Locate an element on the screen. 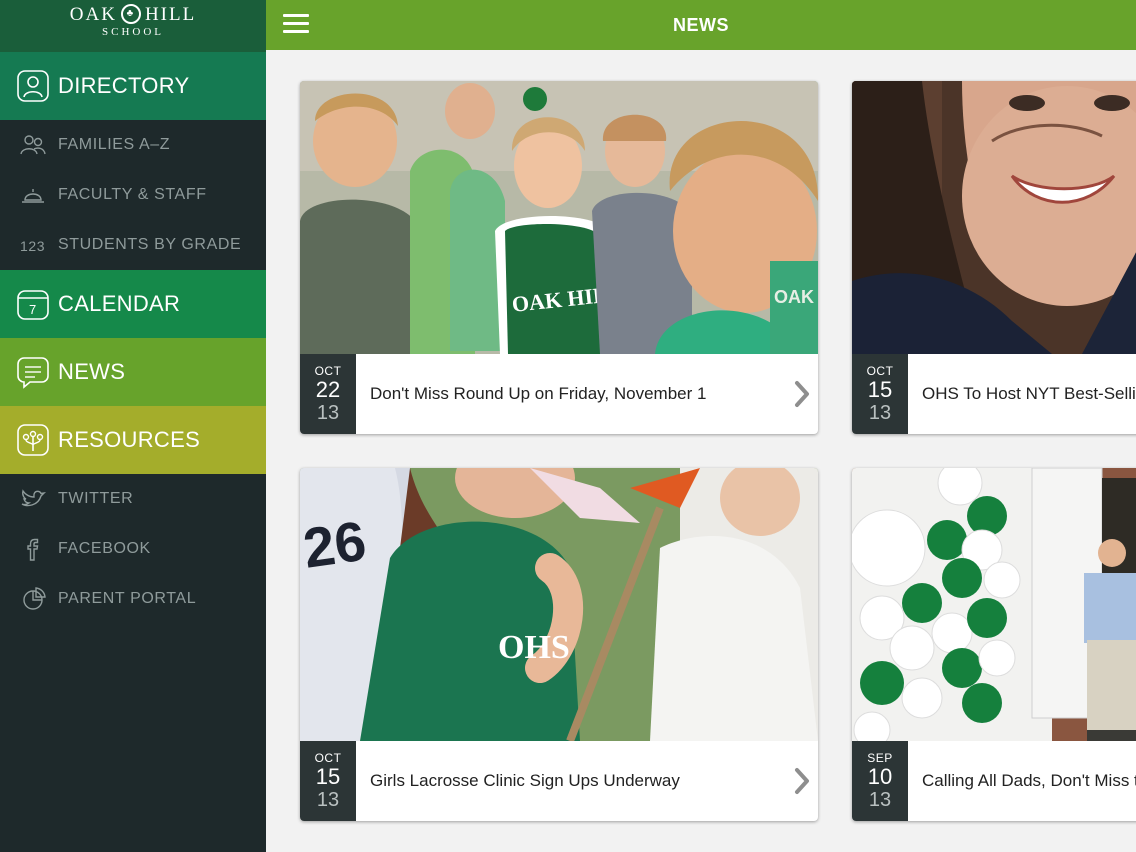 Image resolution: width=1136 pixels, height=852 pixels. logo-subtitle: SCHOOL is located at coordinates (132, 32).